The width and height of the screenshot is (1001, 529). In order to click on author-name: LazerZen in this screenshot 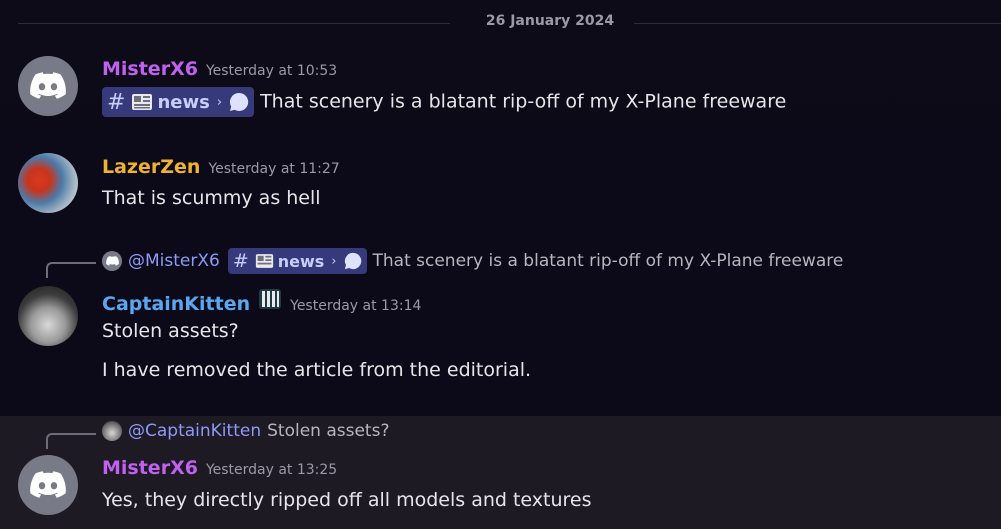, I will do `click(151, 167)`.